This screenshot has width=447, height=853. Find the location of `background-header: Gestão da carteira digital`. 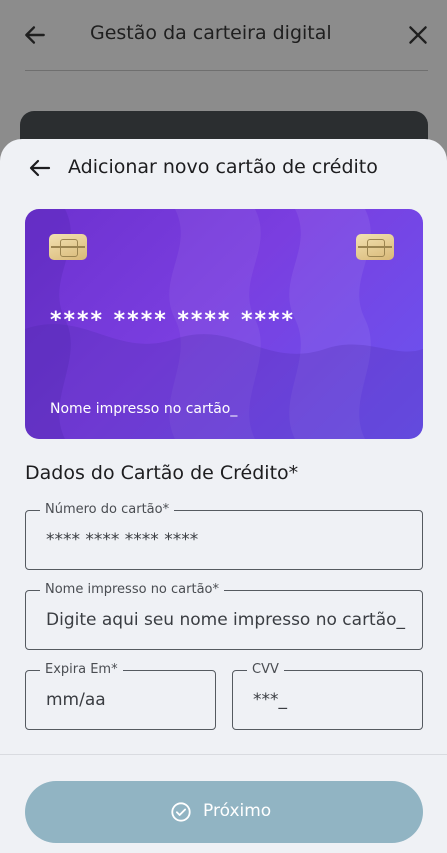

background-header: Gestão da carteira digital is located at coordinates (223, 36).